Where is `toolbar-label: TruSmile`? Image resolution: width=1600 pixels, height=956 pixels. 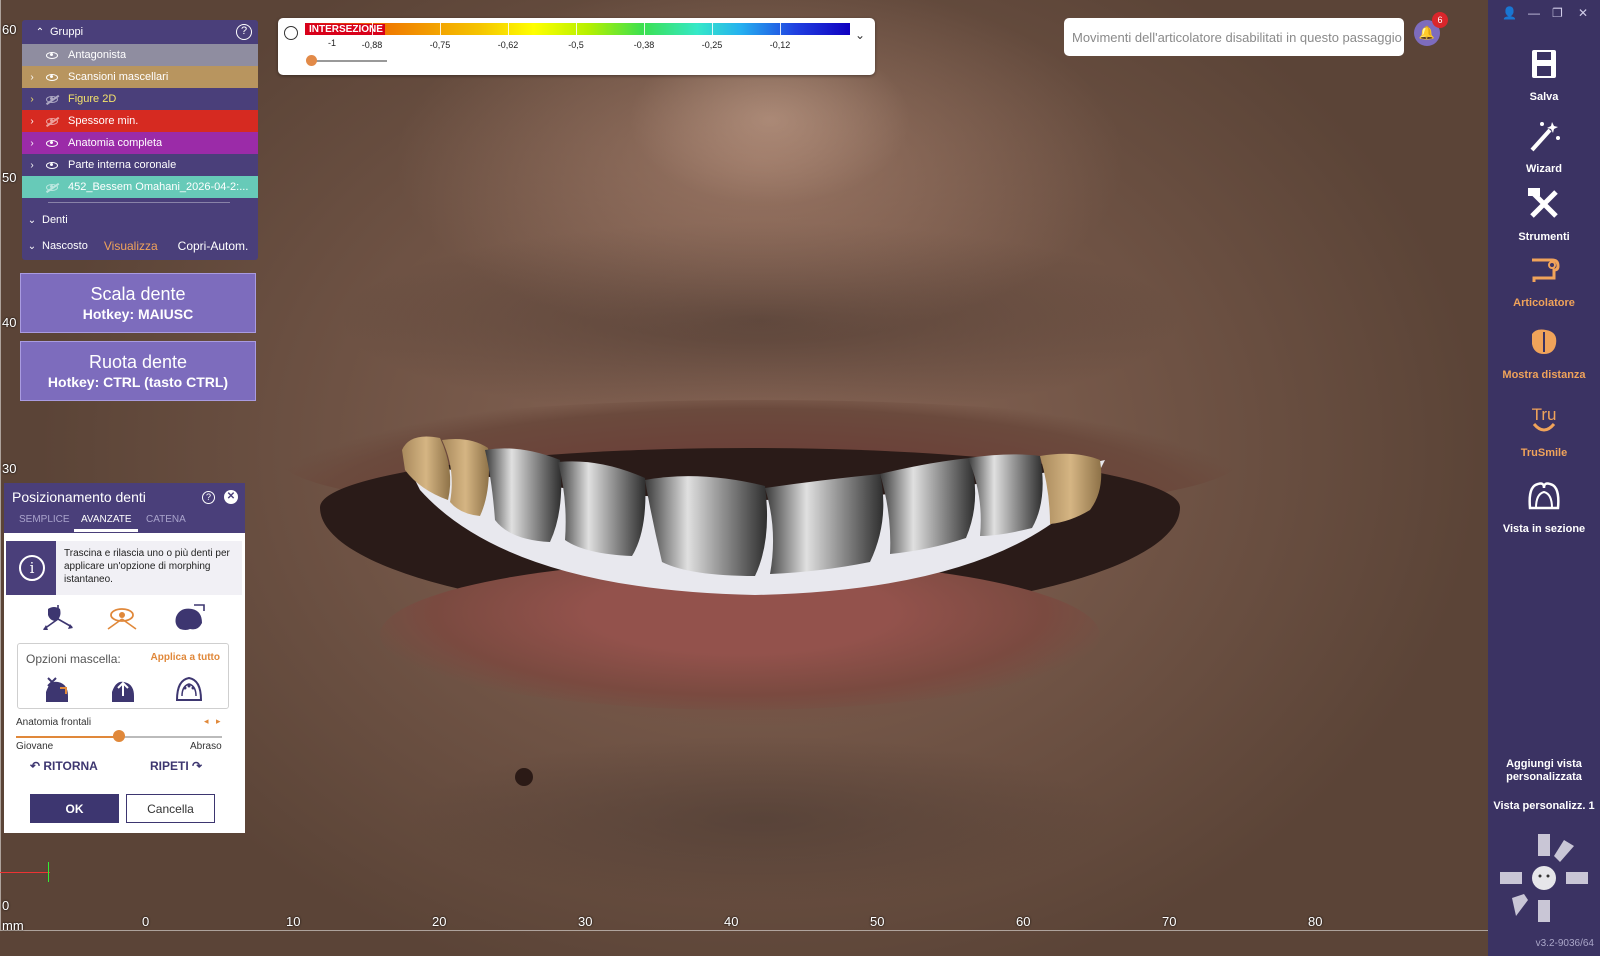
toolbar-label: TruSmile is located at coordinates (1544, 453).